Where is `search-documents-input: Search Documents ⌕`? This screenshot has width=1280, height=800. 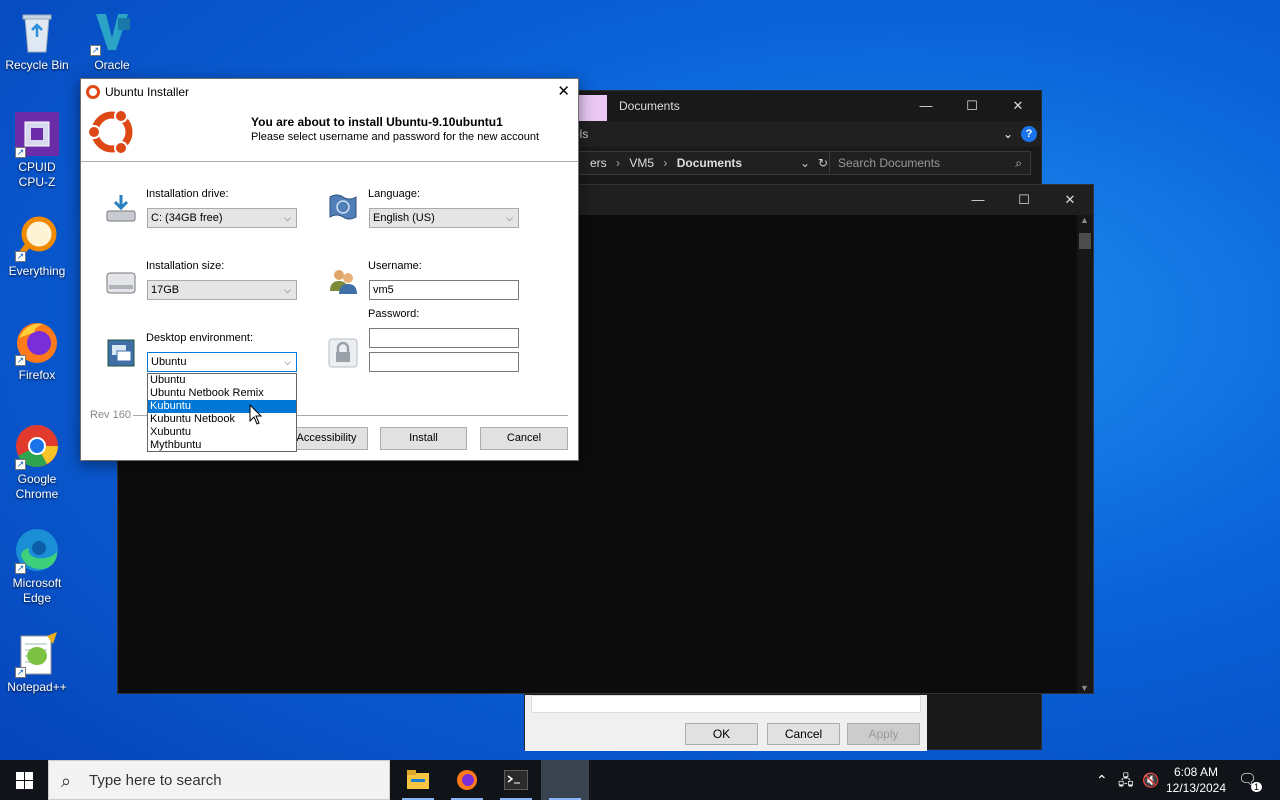
search-documents-input: Search Documents ⌕ is located at coordinates (930, 163).